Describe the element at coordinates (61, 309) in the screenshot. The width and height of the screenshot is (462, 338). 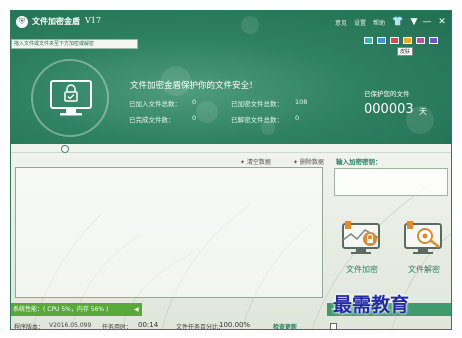
I see `system-performance-text: 系统性能：( CPU 5%，内存 56% )` at that location.